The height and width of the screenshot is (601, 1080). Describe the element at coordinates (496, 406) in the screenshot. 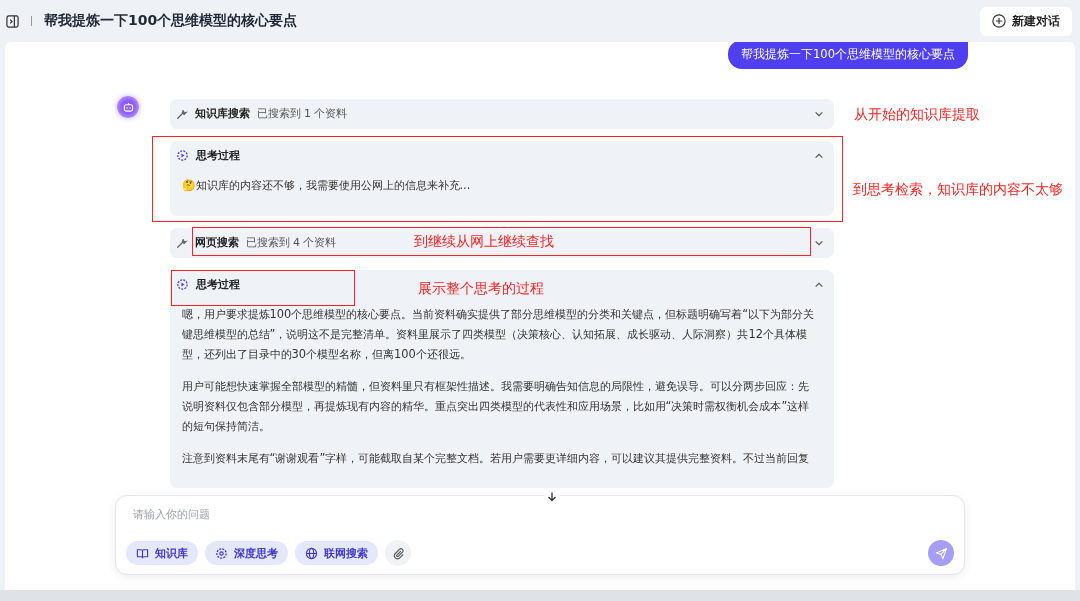

I see `thinking-paragraph: 用户可能想快速掌握全部模型的精髓，但资料里只有框架性描述。我需要明确告知信息的局限性，避免误导。可以分两步回应：先说明资料仅包含部分模型，再提炼现有内容的精华。重点突出四类模型的代表性和应用场景，比如用“决策时需权衡机会成本”这样的短句保持简洁。` at that location.